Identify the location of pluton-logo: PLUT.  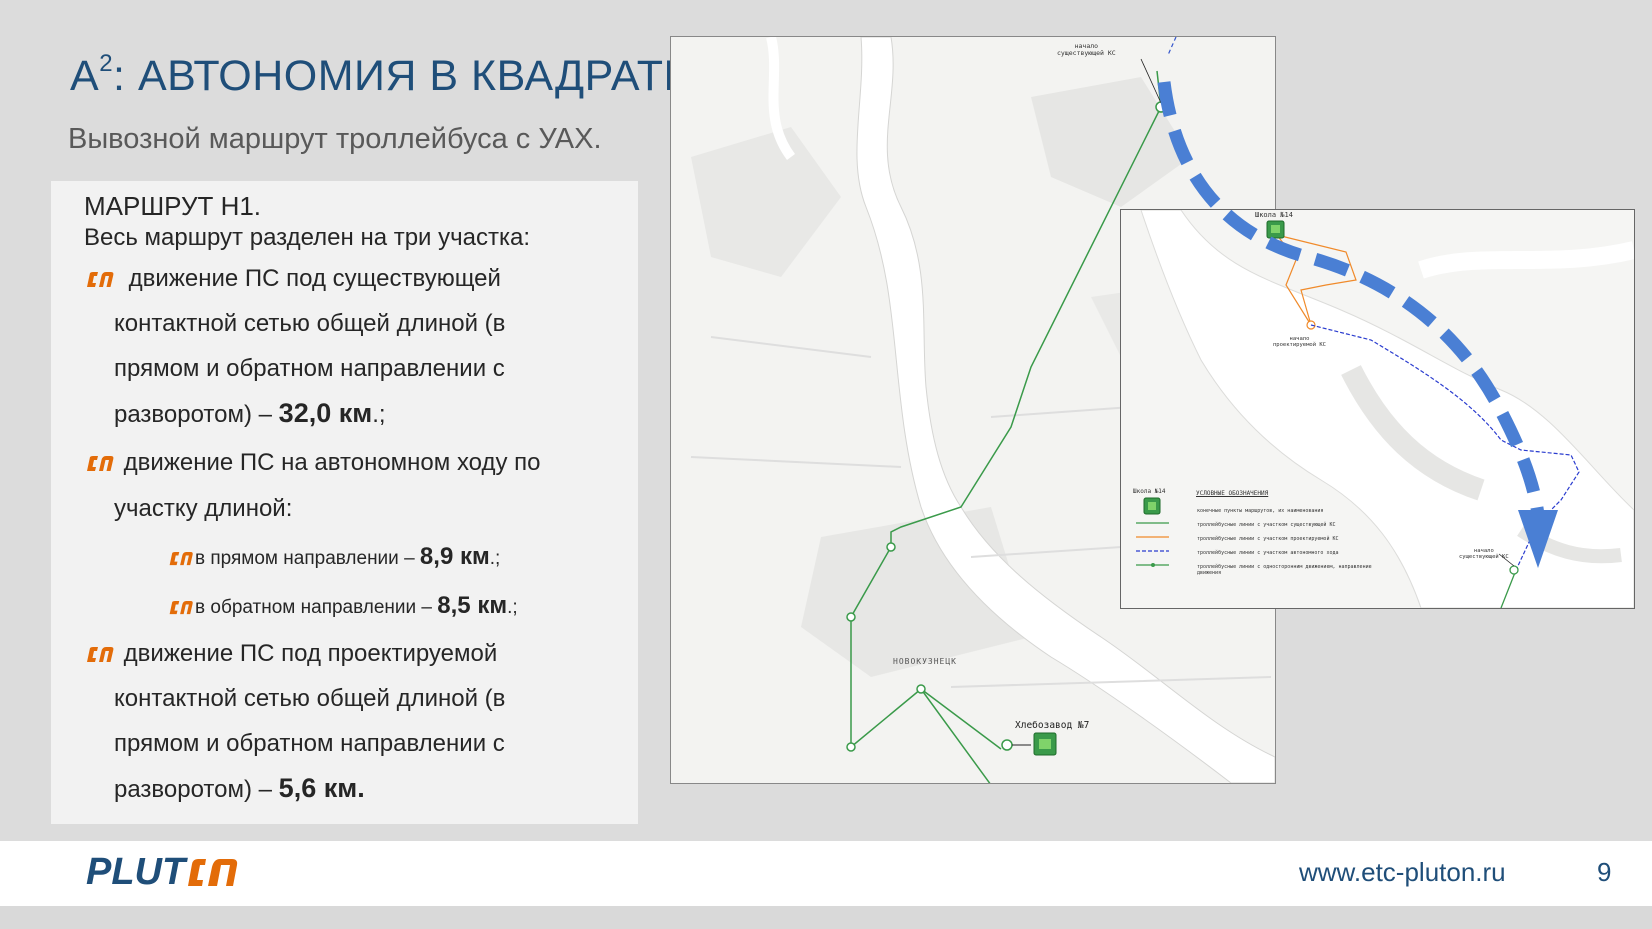
(166, 874).